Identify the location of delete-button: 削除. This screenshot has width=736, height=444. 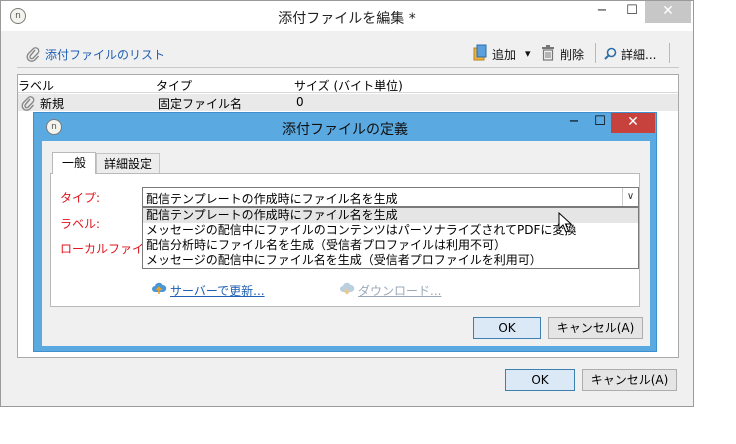
(572, 54).